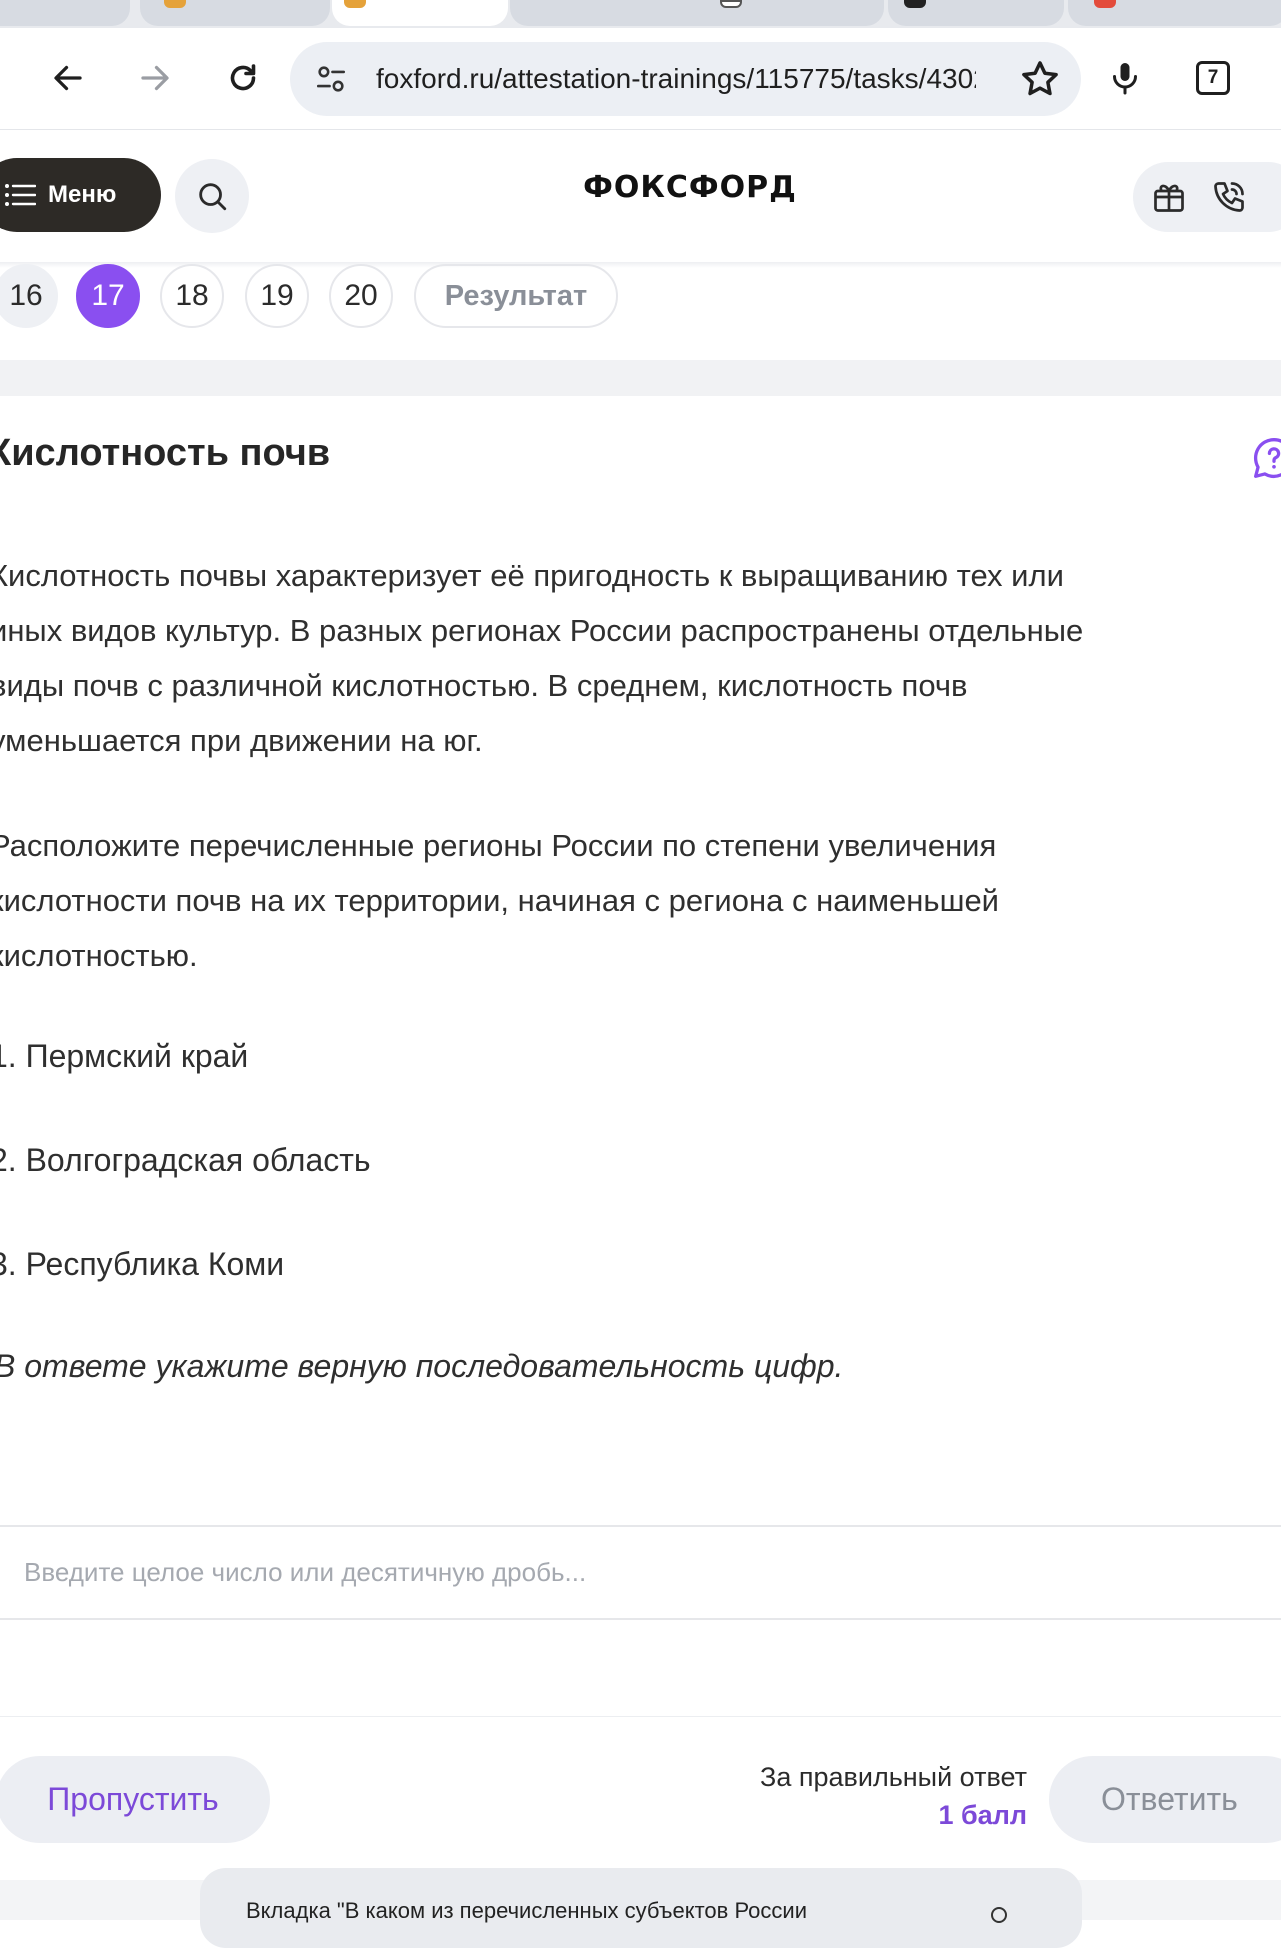 The image size is (1281, 1948). I want to click on section-divider, so click(640, 378).